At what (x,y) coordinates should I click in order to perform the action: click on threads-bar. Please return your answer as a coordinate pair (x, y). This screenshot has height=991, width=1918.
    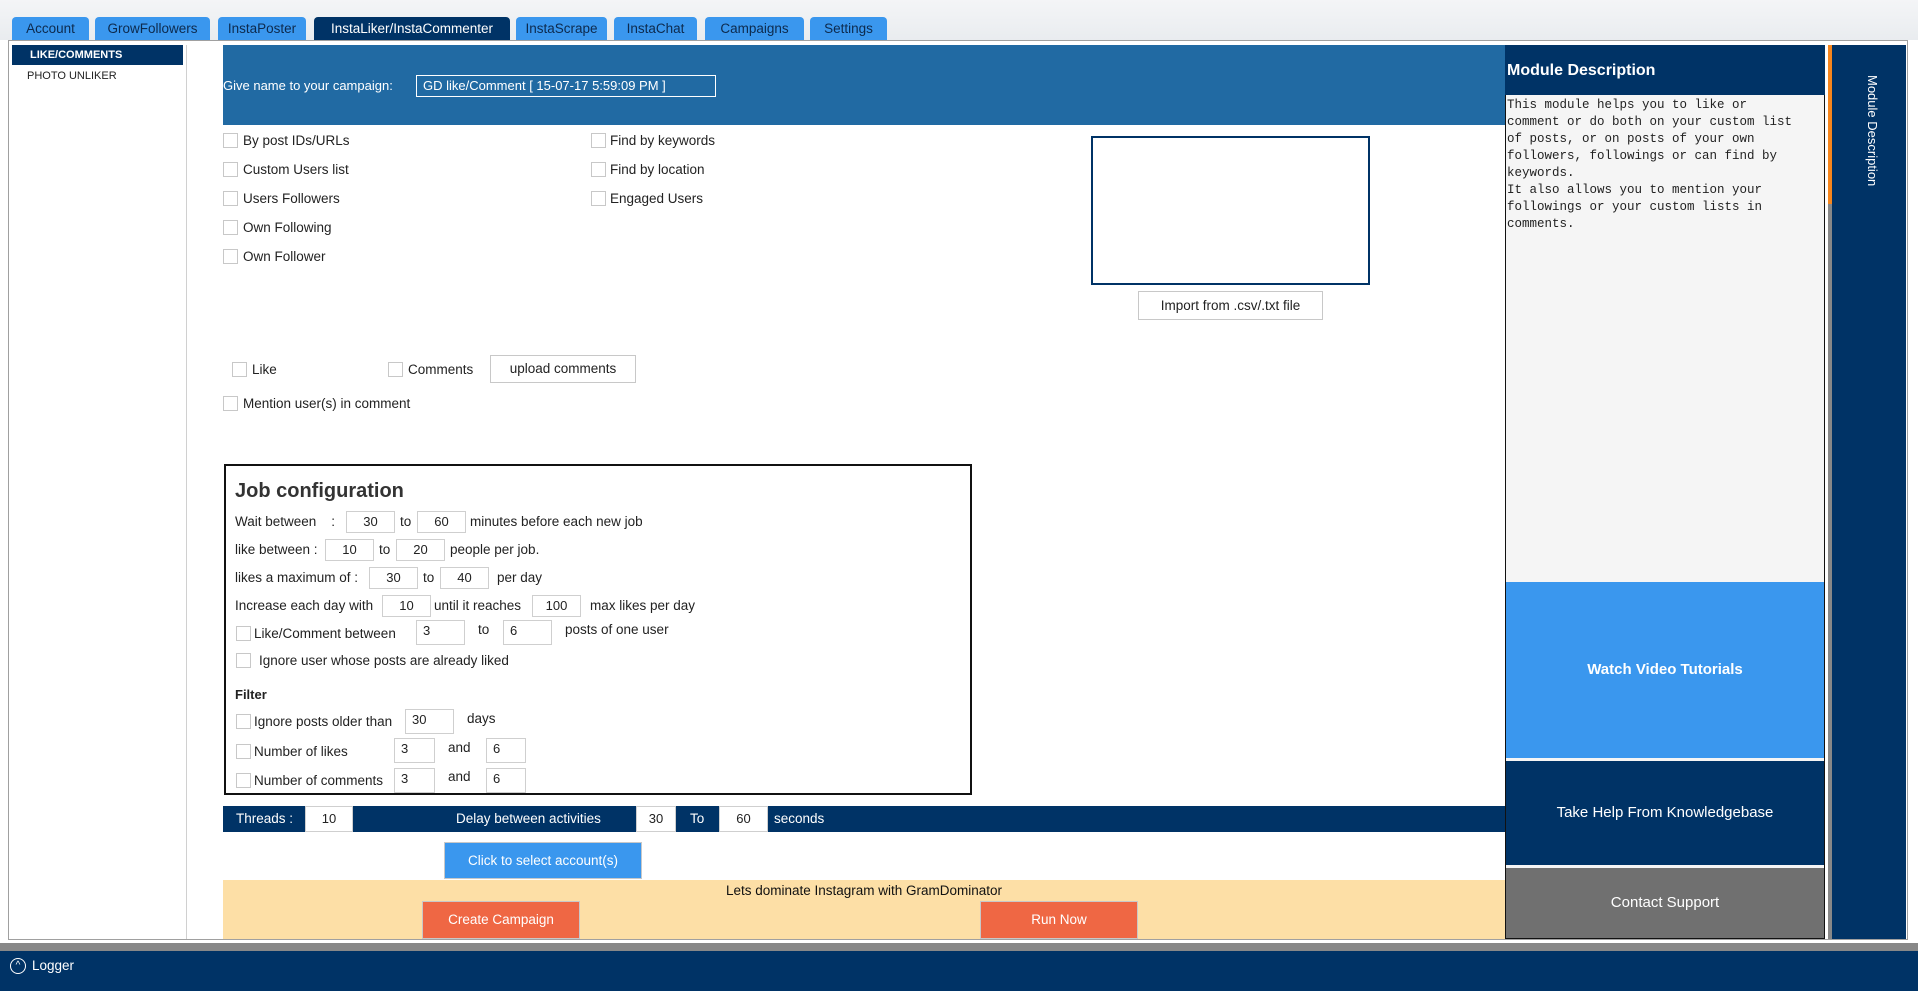
    Looking at the image, I should click on (864, 819).